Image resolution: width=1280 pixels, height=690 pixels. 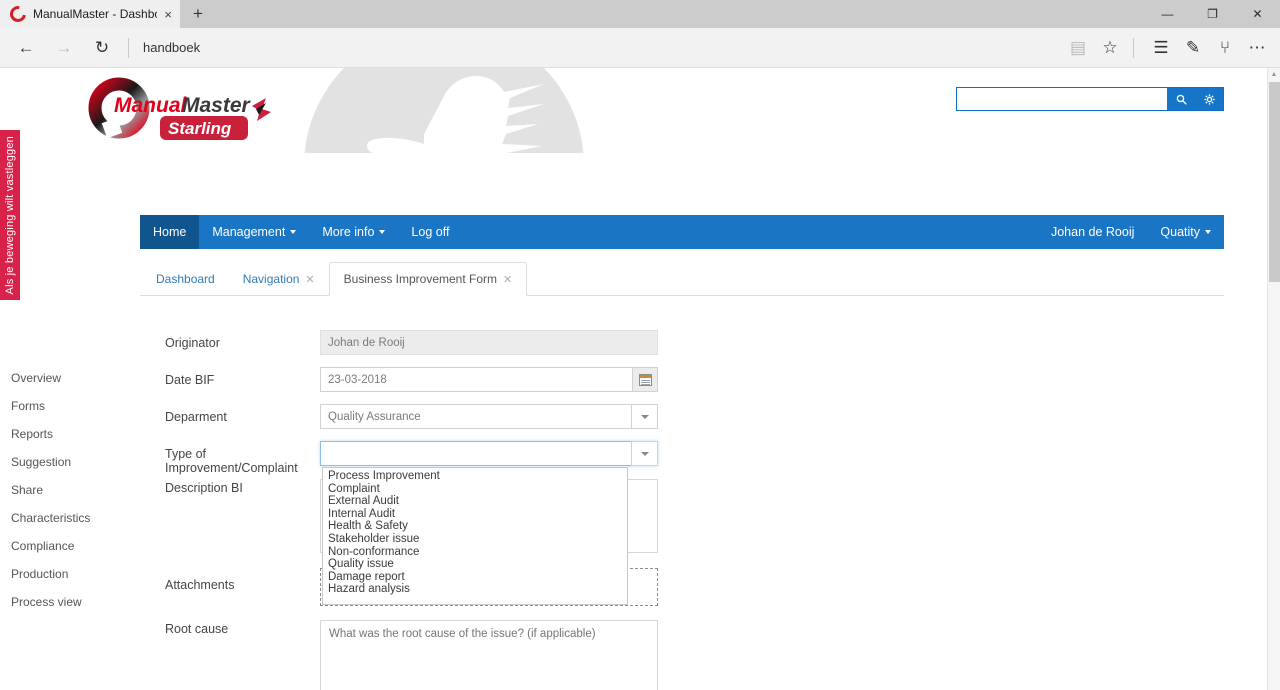 What do you see at coordinates (102, 48) in the screenshot?
I see `reload-icon: ↻` at bounding box center [102, 48].